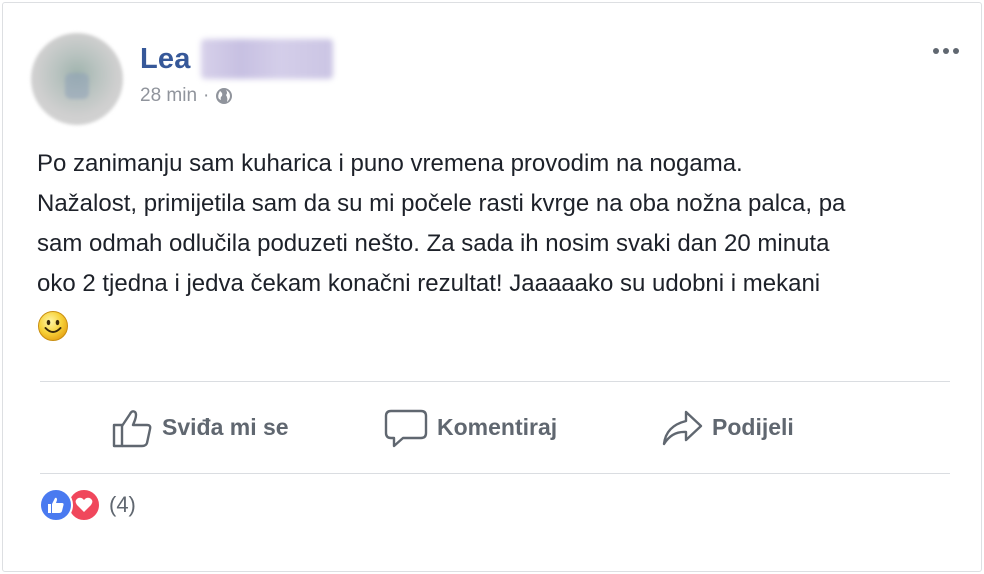 The image size is (984, 574). What do you see at coordinates (266, 59) in the screenshot?
I see `blurred-surname` at bounding box center [266, 59].